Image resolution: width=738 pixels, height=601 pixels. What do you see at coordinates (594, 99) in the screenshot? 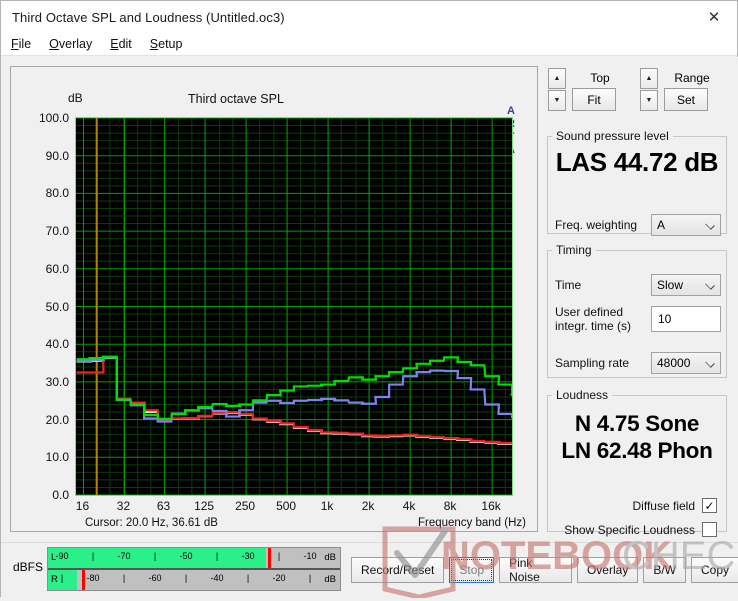
I see `top-fit-button: Fit` at bounding box center [594, 99].